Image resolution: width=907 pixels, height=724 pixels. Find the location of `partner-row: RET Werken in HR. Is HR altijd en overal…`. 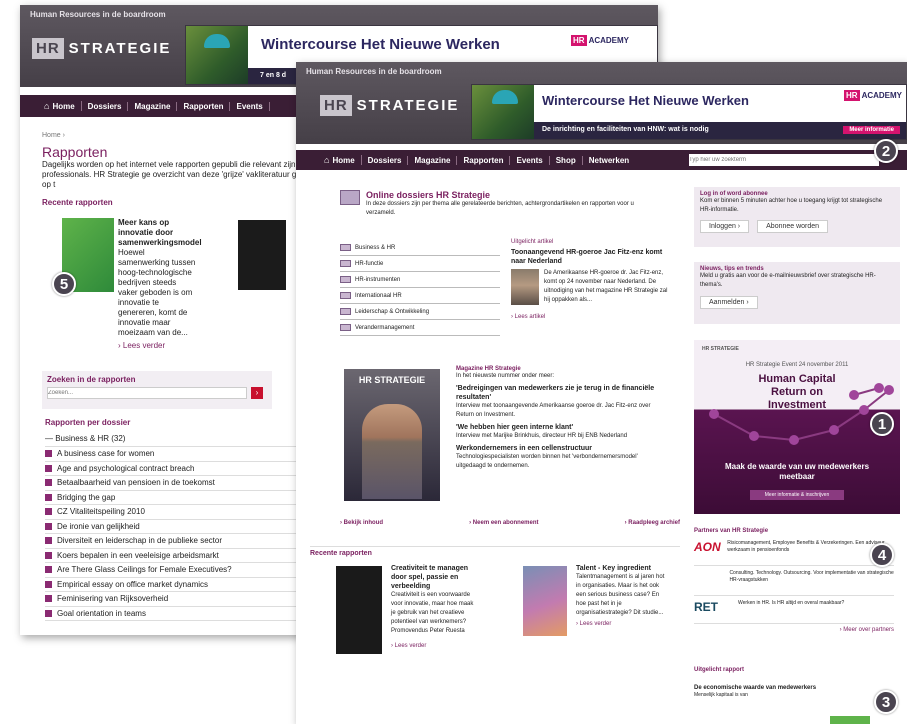

partner-row: RET Werken in HR. Is HR altijd en overal… is located at coordinates (794, 612).